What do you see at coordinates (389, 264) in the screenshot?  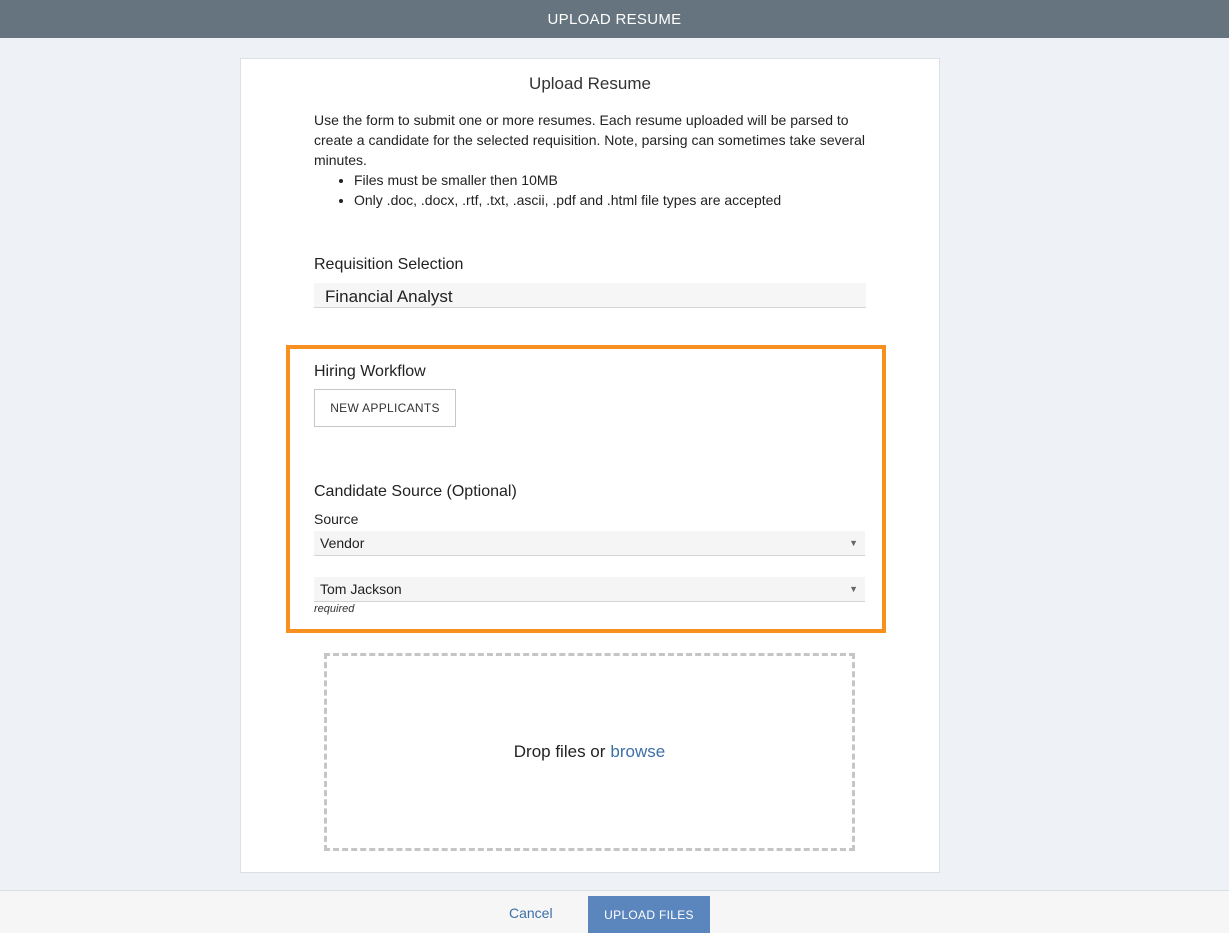 I see `requisition-label: Requisition Selection` at bounding box center [389, 264].